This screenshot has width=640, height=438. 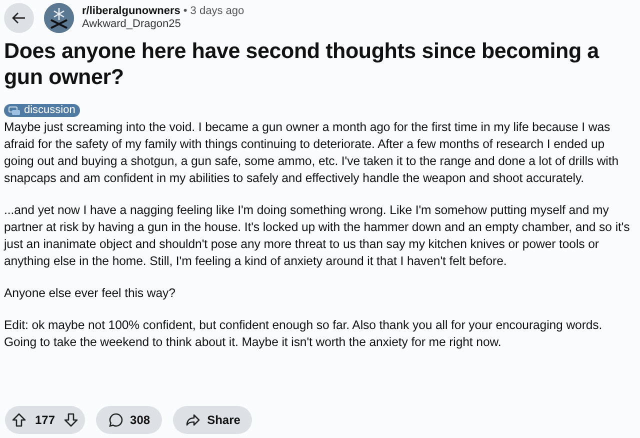 I want to click on post-paragraph: Anyone else ever feel this way?, so click(x=90, y=293).